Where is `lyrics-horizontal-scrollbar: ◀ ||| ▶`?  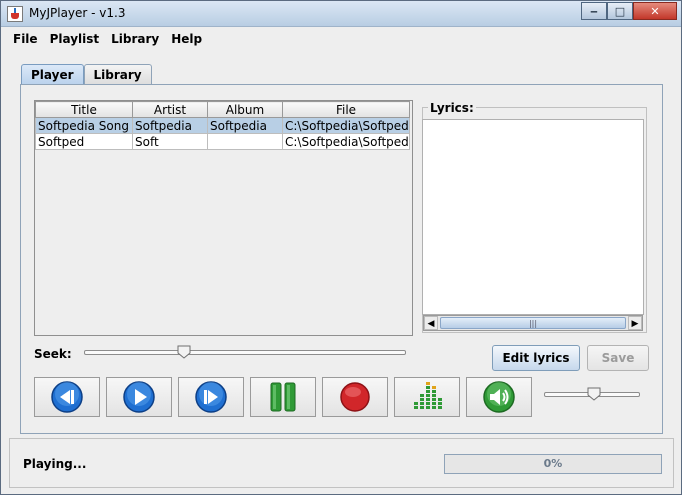
lyrics-horizontal-scrollbar: ◀ ||| ▶ is located at coordinates (533, 323).